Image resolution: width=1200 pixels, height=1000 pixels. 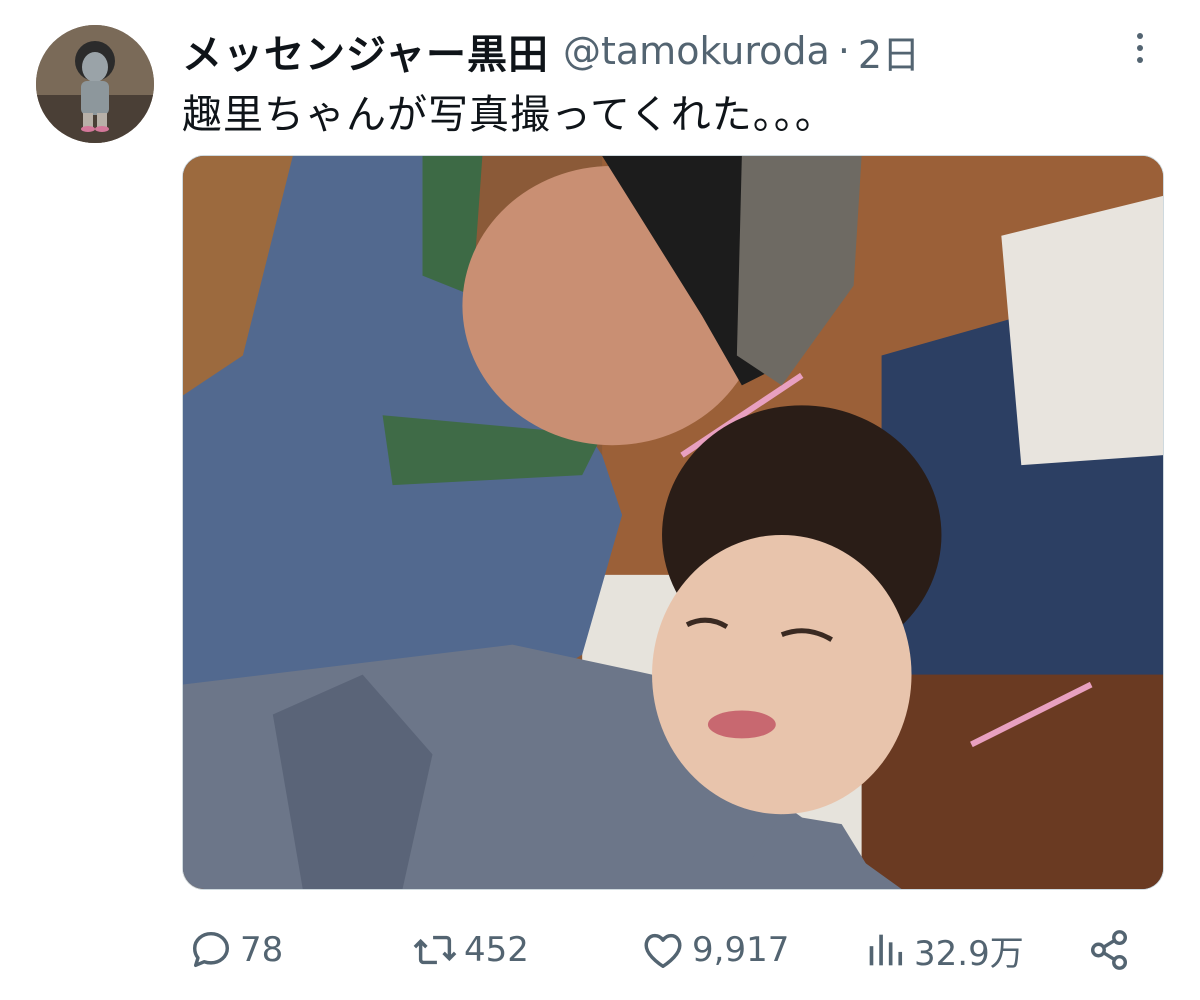 I want to click on reply-bubble-icon, so click(x=211, y=949).